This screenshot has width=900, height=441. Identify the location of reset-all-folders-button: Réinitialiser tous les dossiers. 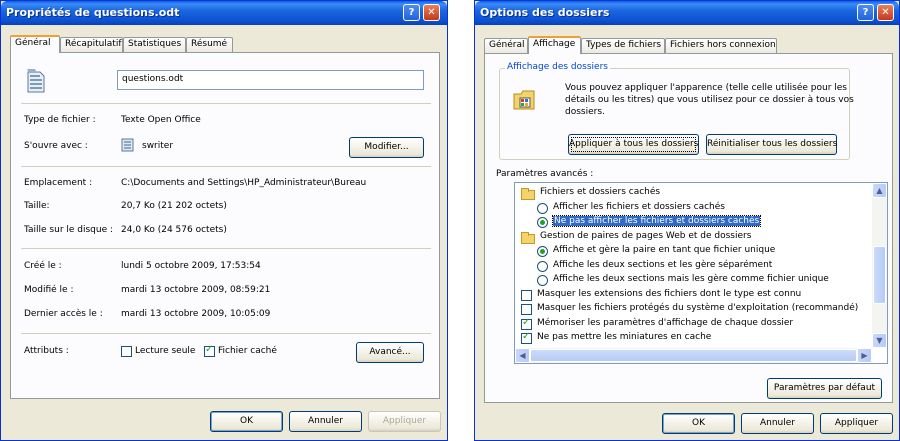
(771, 144).